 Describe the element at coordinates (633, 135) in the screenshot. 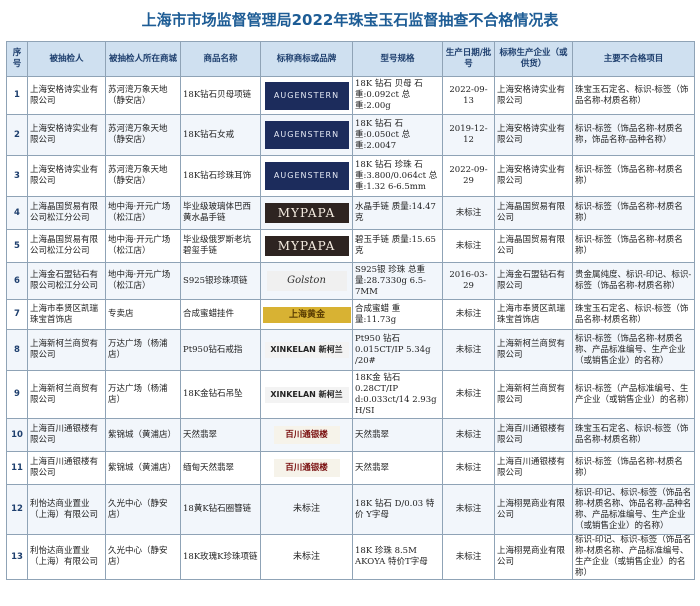

I see `row-issue: 标识-标签（饰品名称-材质名称，饰品名称-品种名称）` at that location.